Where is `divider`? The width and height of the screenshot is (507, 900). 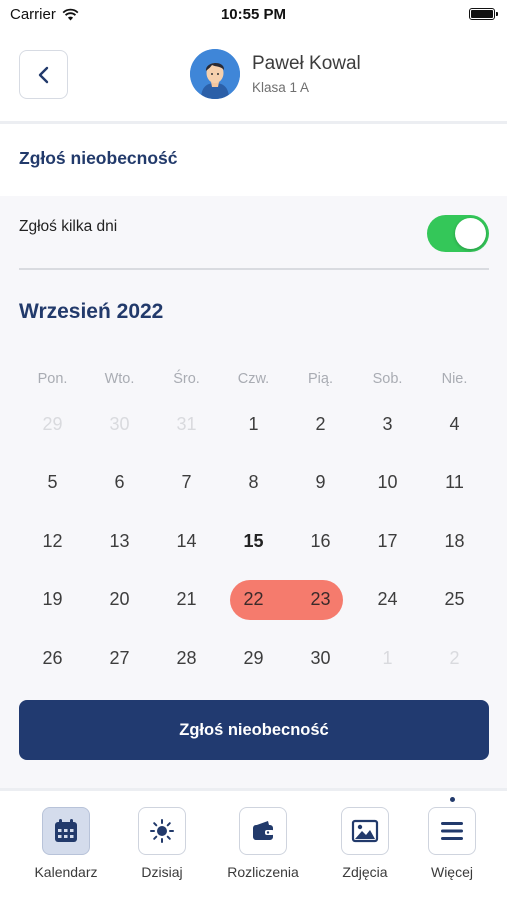
divider is located at coordinates (254, 269).